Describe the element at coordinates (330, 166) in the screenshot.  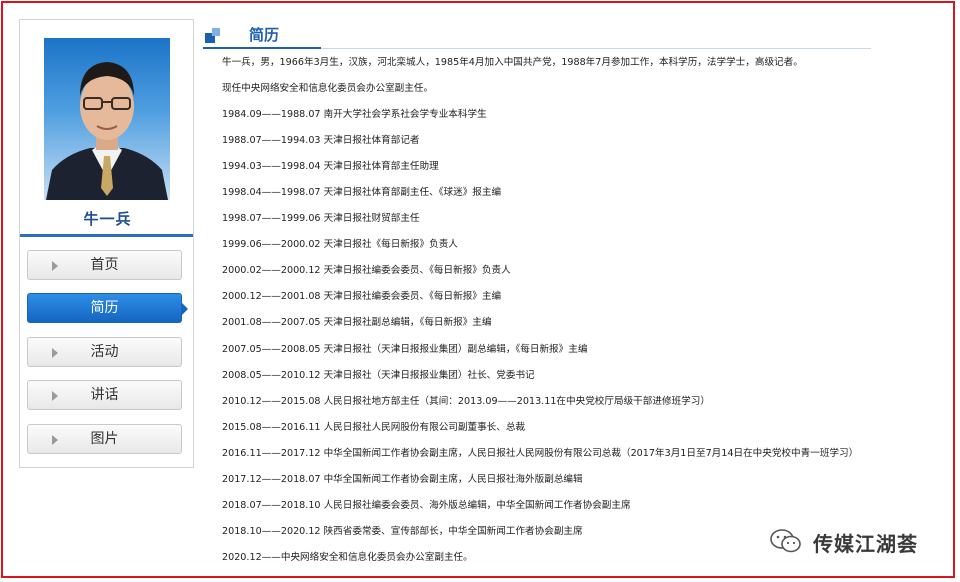
I see `bio-line: 1994.03——1998.04 天津日报社体育部主任助理` at that location.